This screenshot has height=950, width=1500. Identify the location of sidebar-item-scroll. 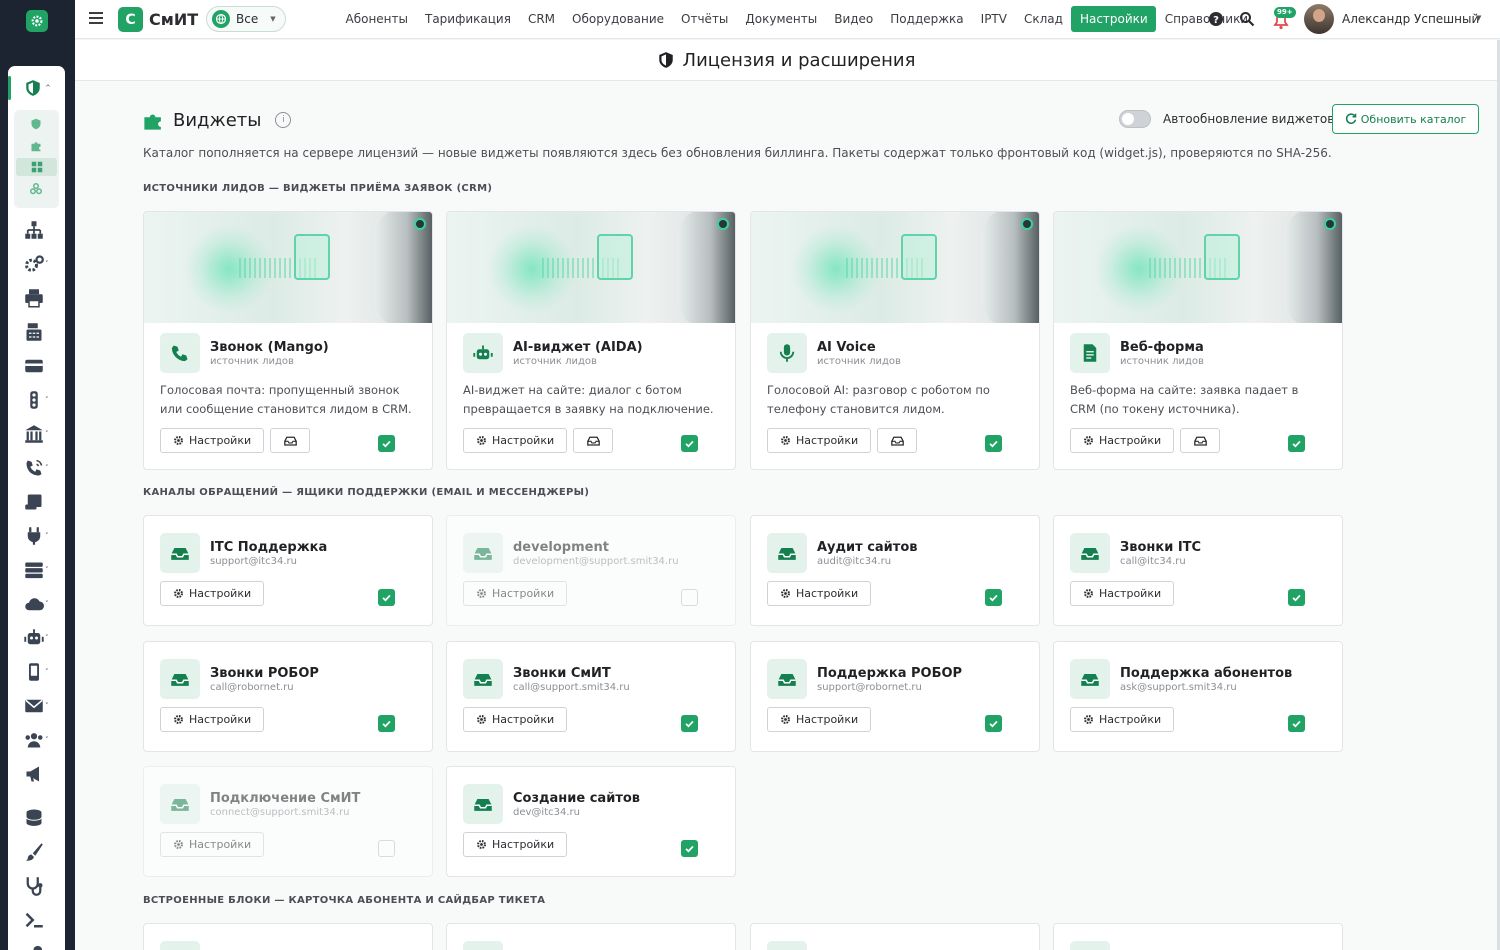
(44, 502).